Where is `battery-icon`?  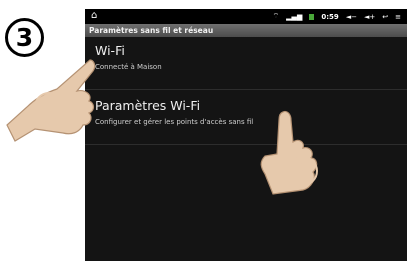 battery-icon is located at coordinates (312, 16).